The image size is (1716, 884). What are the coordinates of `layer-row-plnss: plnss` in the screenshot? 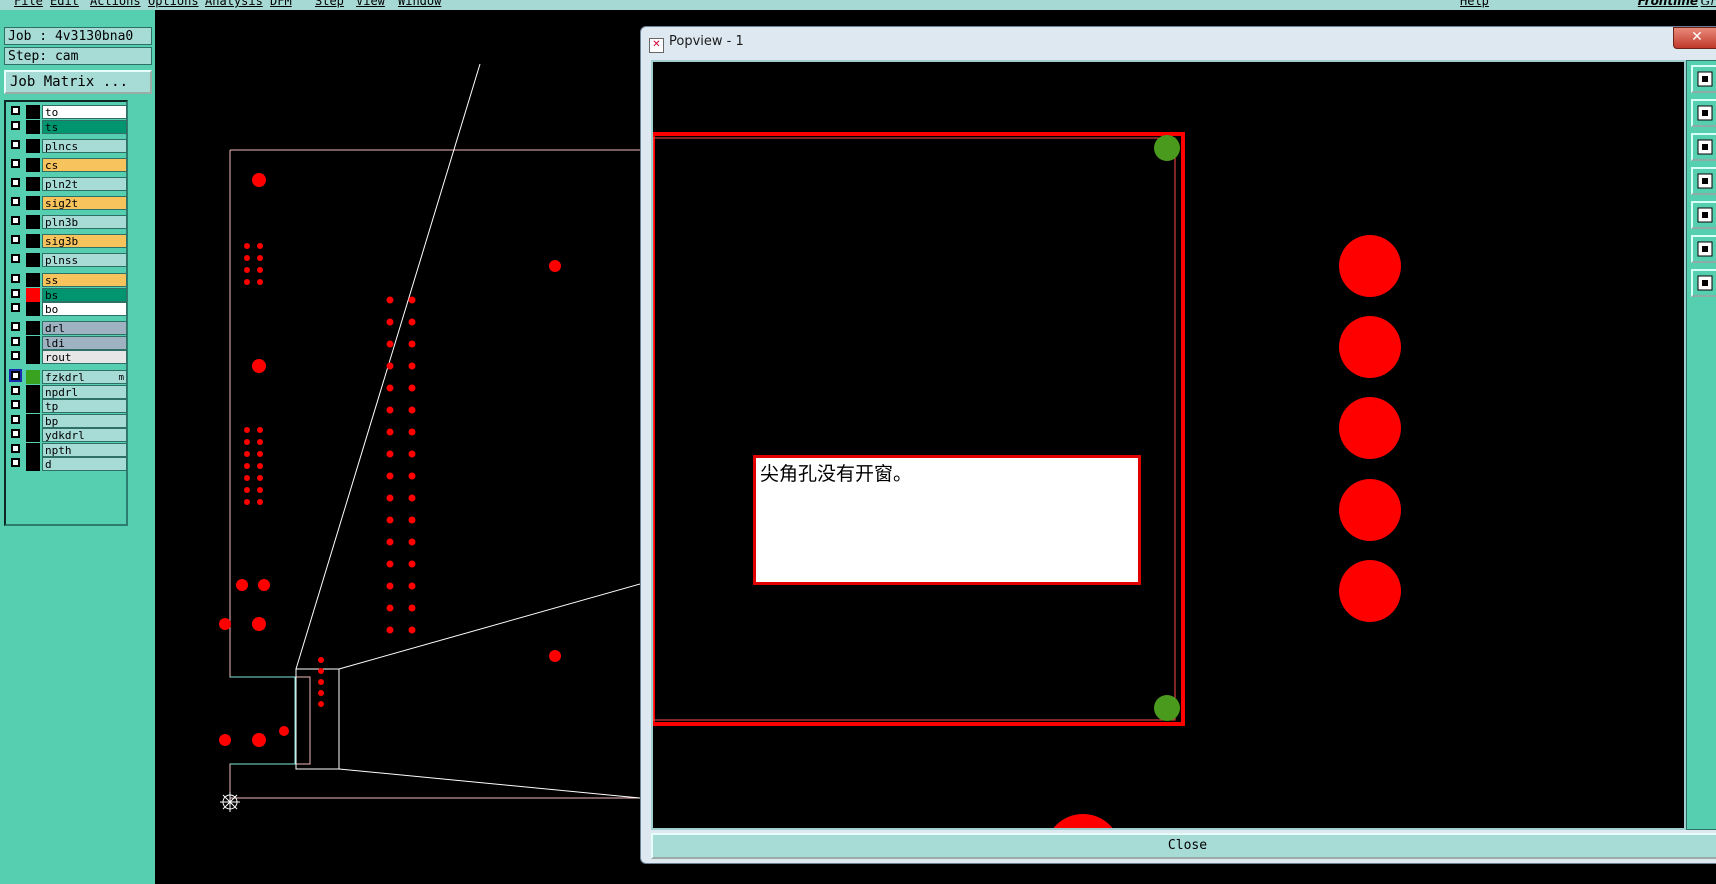 It's located at (68, 260).